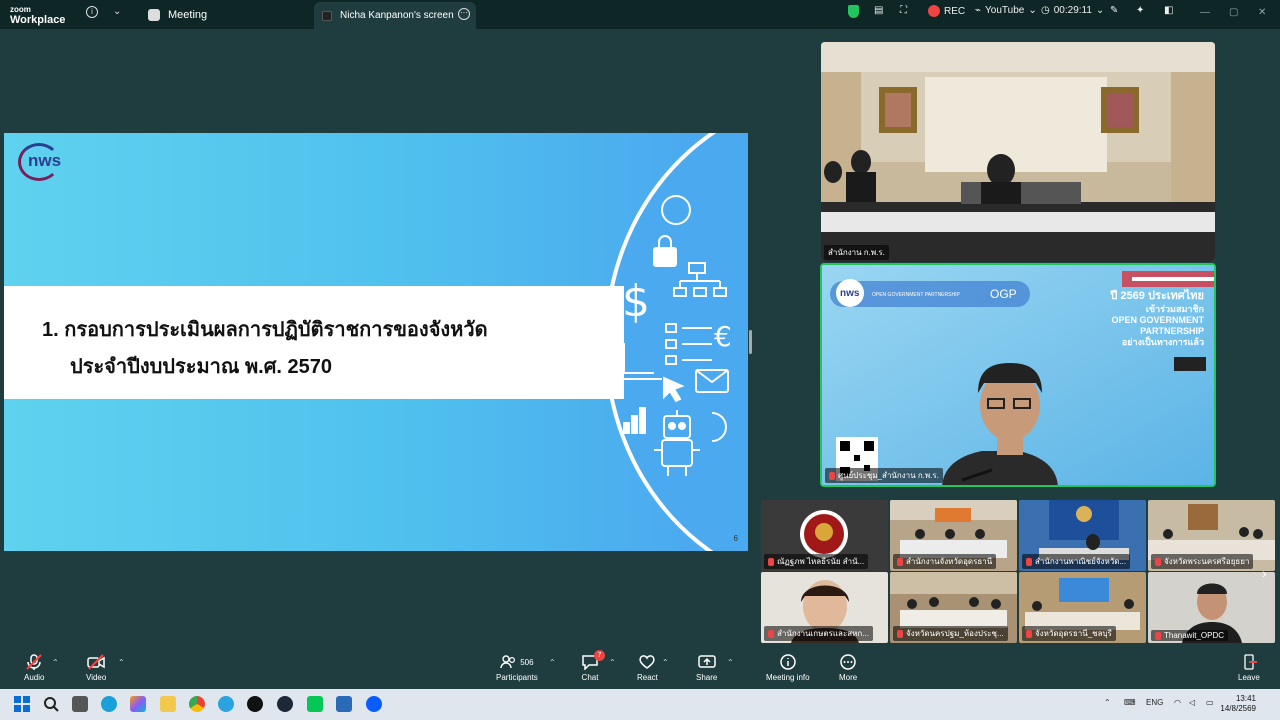 The height and width of the screenshot is (720, 1280). What do you see at coordinates (1114, 10) in the screenshot?
I see `annotate-icon: ✎` at bounding box center [1114, 10].